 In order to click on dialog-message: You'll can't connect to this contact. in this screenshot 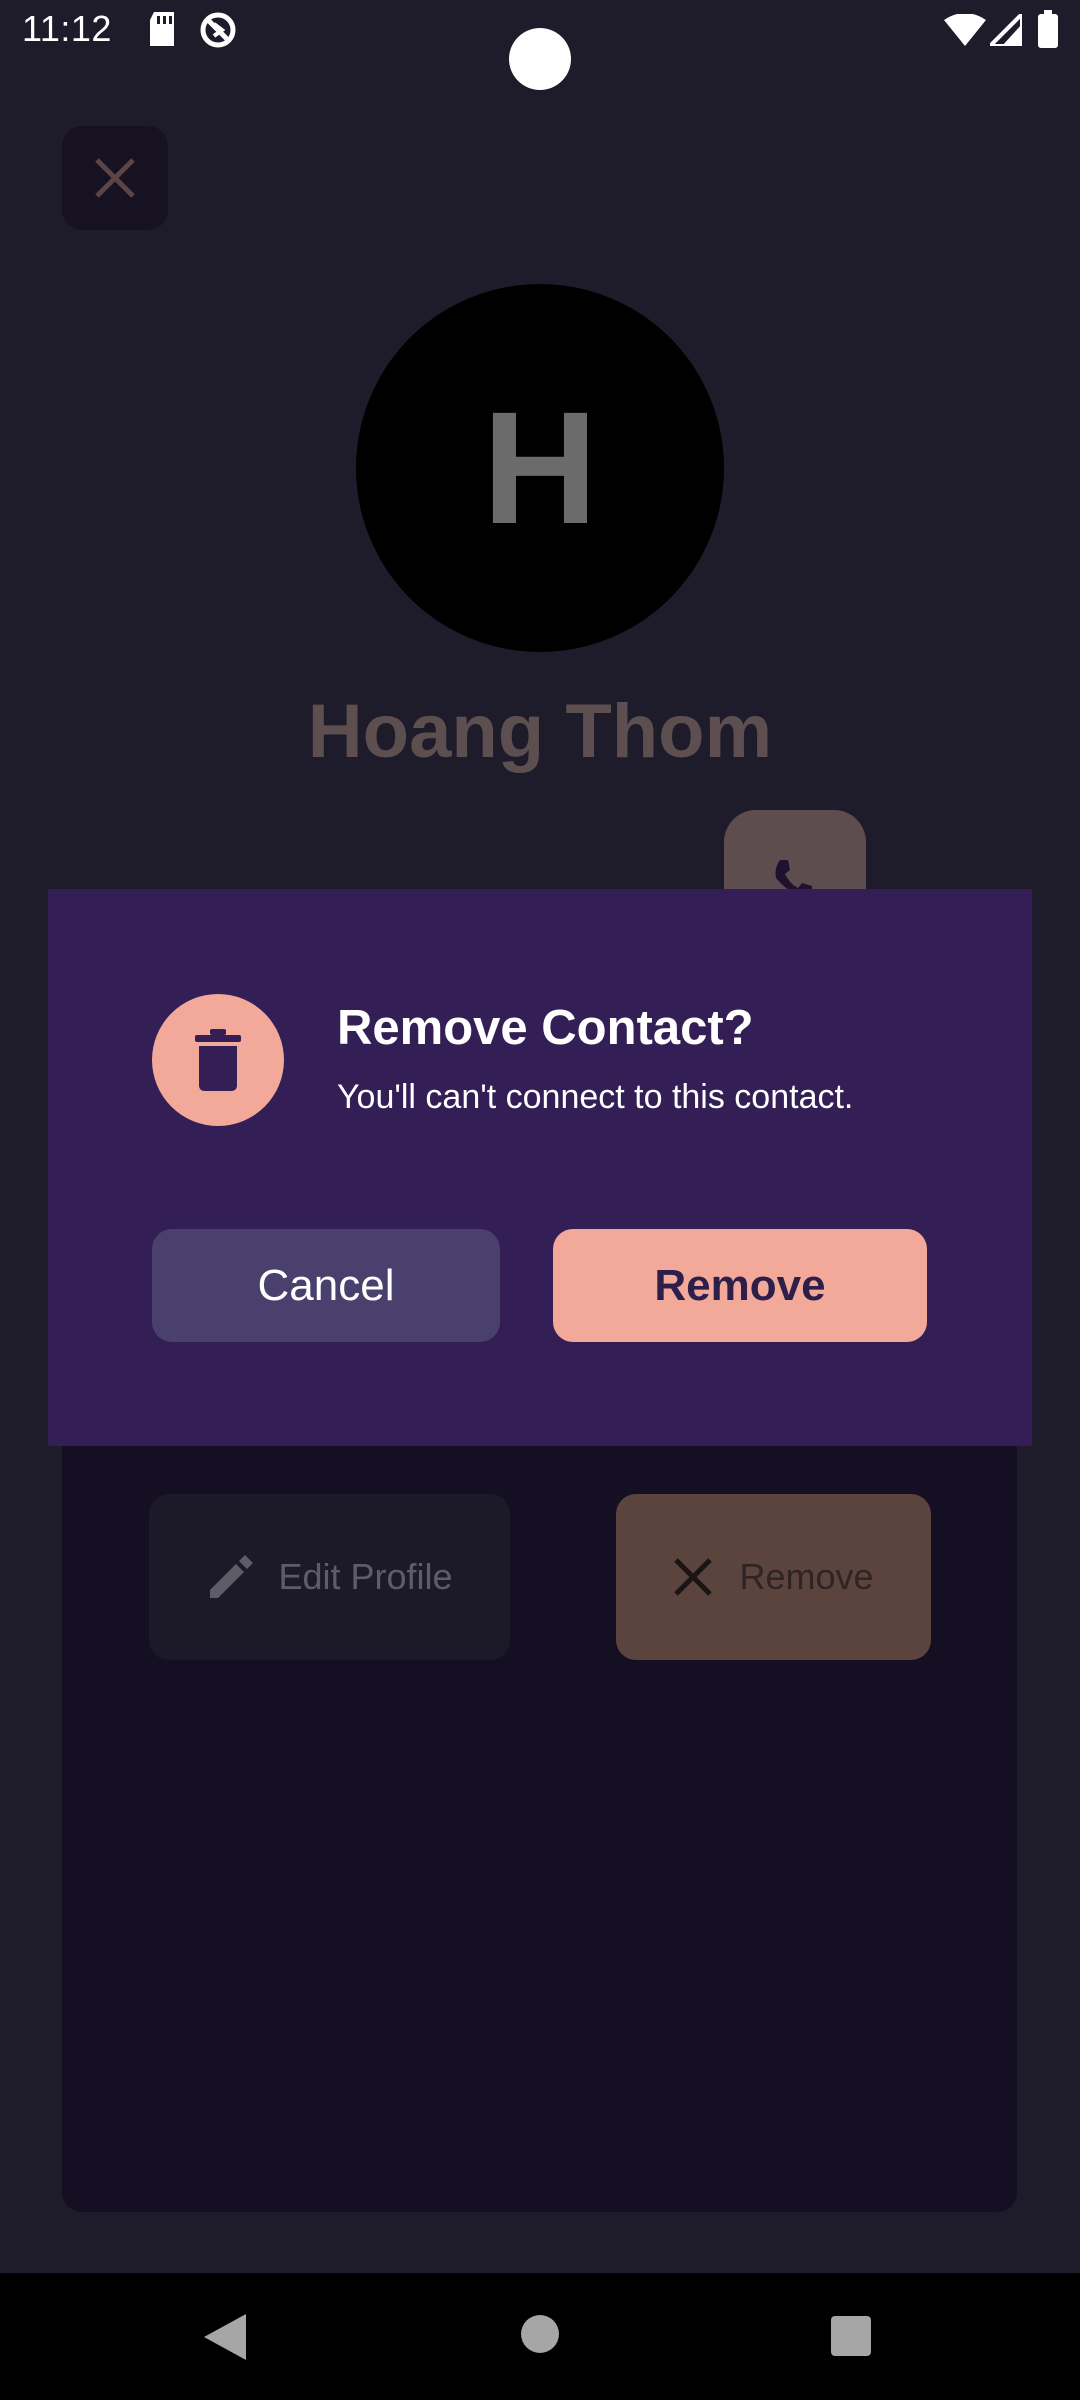, I will do `click(595, 1097)`.